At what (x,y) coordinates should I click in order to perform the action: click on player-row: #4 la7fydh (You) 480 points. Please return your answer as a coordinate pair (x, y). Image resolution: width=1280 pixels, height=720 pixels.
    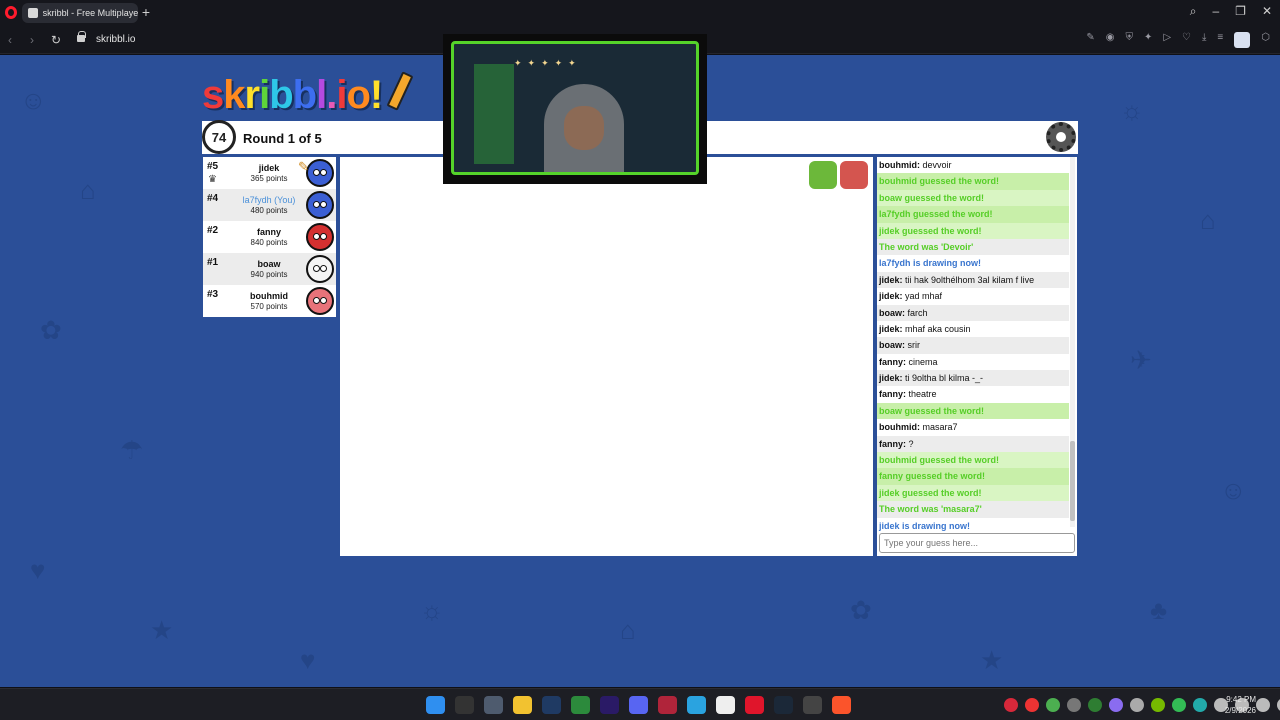
    Looking at the image, I should click on (269, 205).